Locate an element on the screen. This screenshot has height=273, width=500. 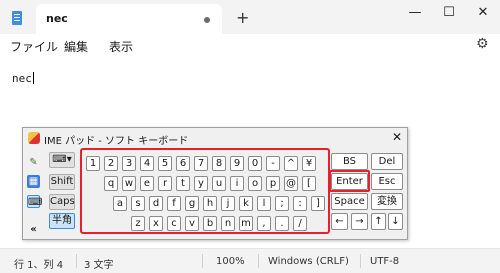
caps-key: Caps is located at coordinates (62, 202).